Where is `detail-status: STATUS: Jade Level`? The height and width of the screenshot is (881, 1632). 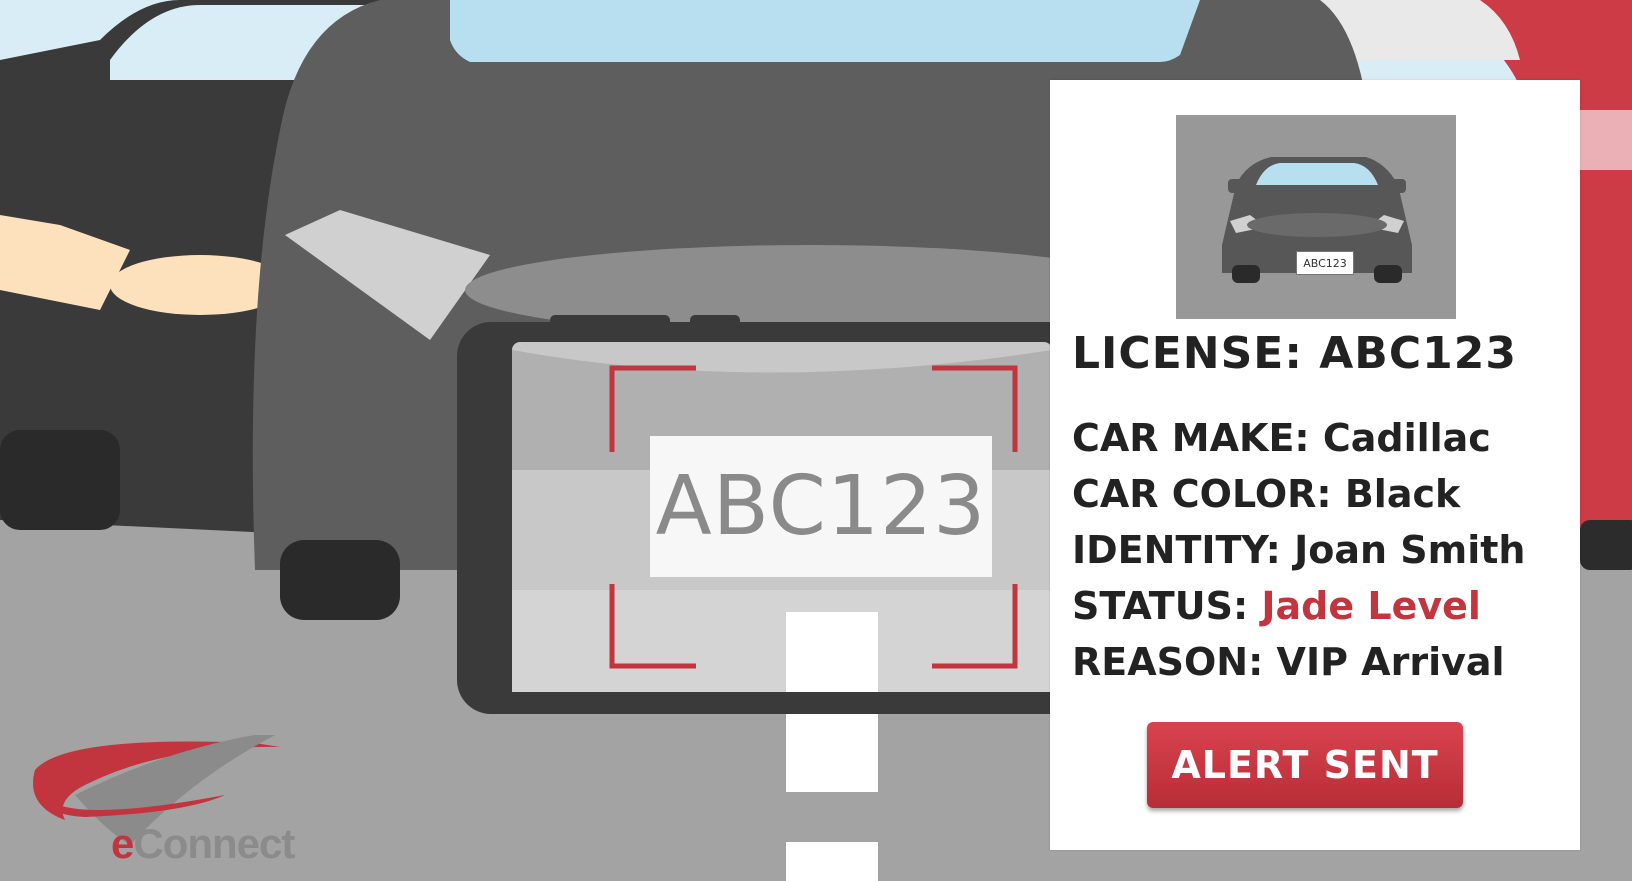
detail-status: STATUS: Jade Level is located at coordinates (1298, 606).